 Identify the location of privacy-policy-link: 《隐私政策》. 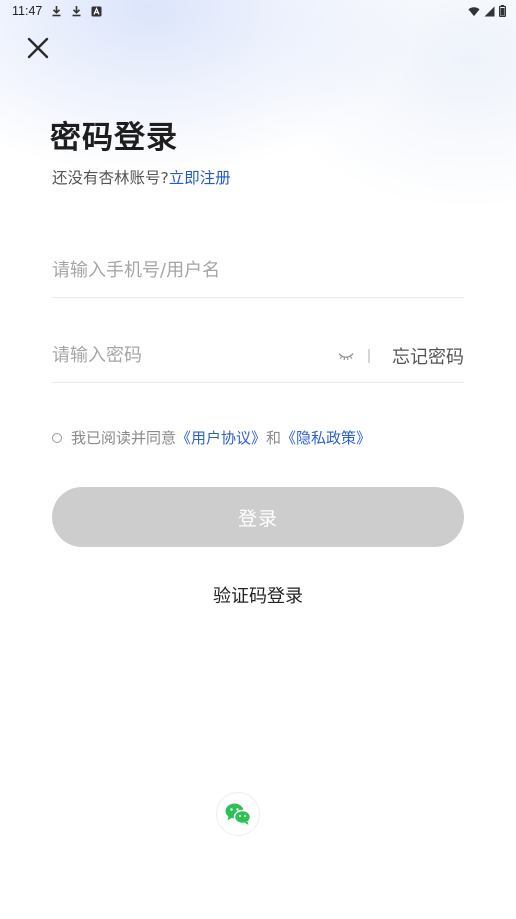
(326, 437).